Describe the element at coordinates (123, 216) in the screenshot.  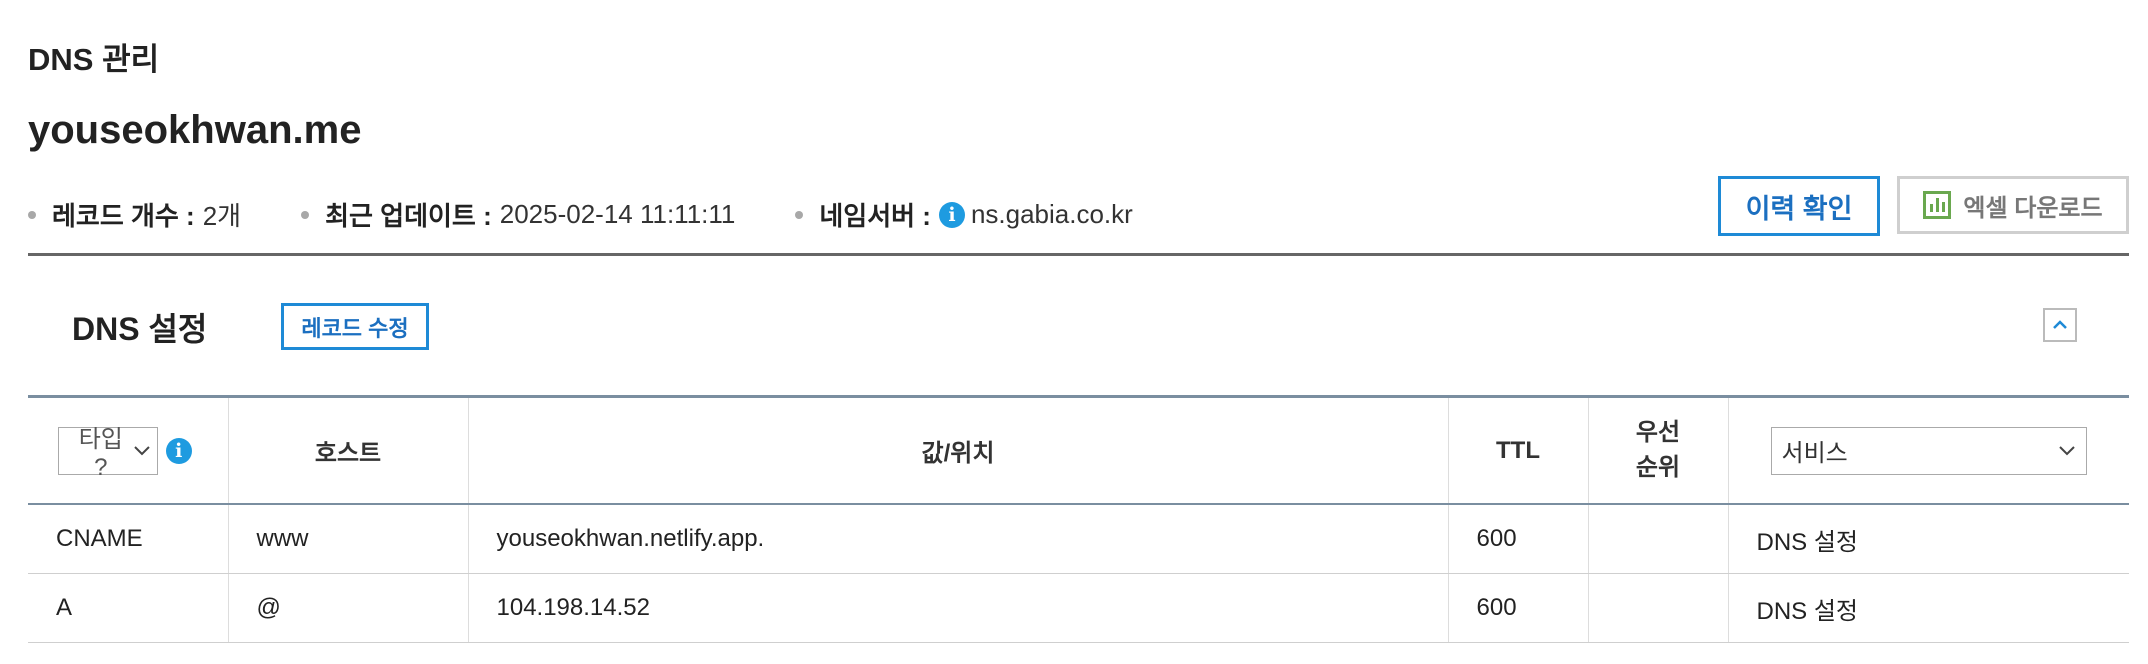
I see `record-count-label: 레코드 개수 :` at that location.